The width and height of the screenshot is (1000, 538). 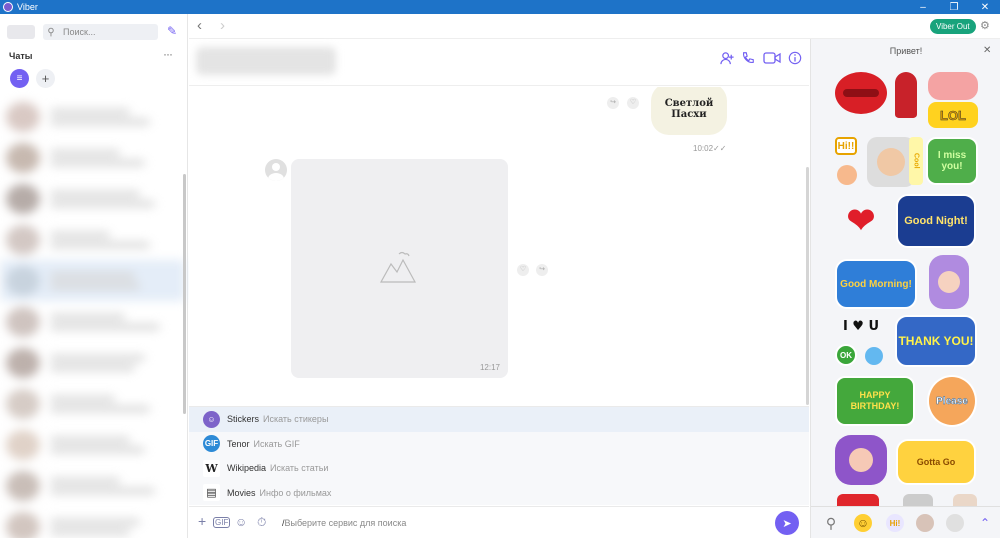 I want to click on chat-list-scrollbar, so click(x=184, y=294).